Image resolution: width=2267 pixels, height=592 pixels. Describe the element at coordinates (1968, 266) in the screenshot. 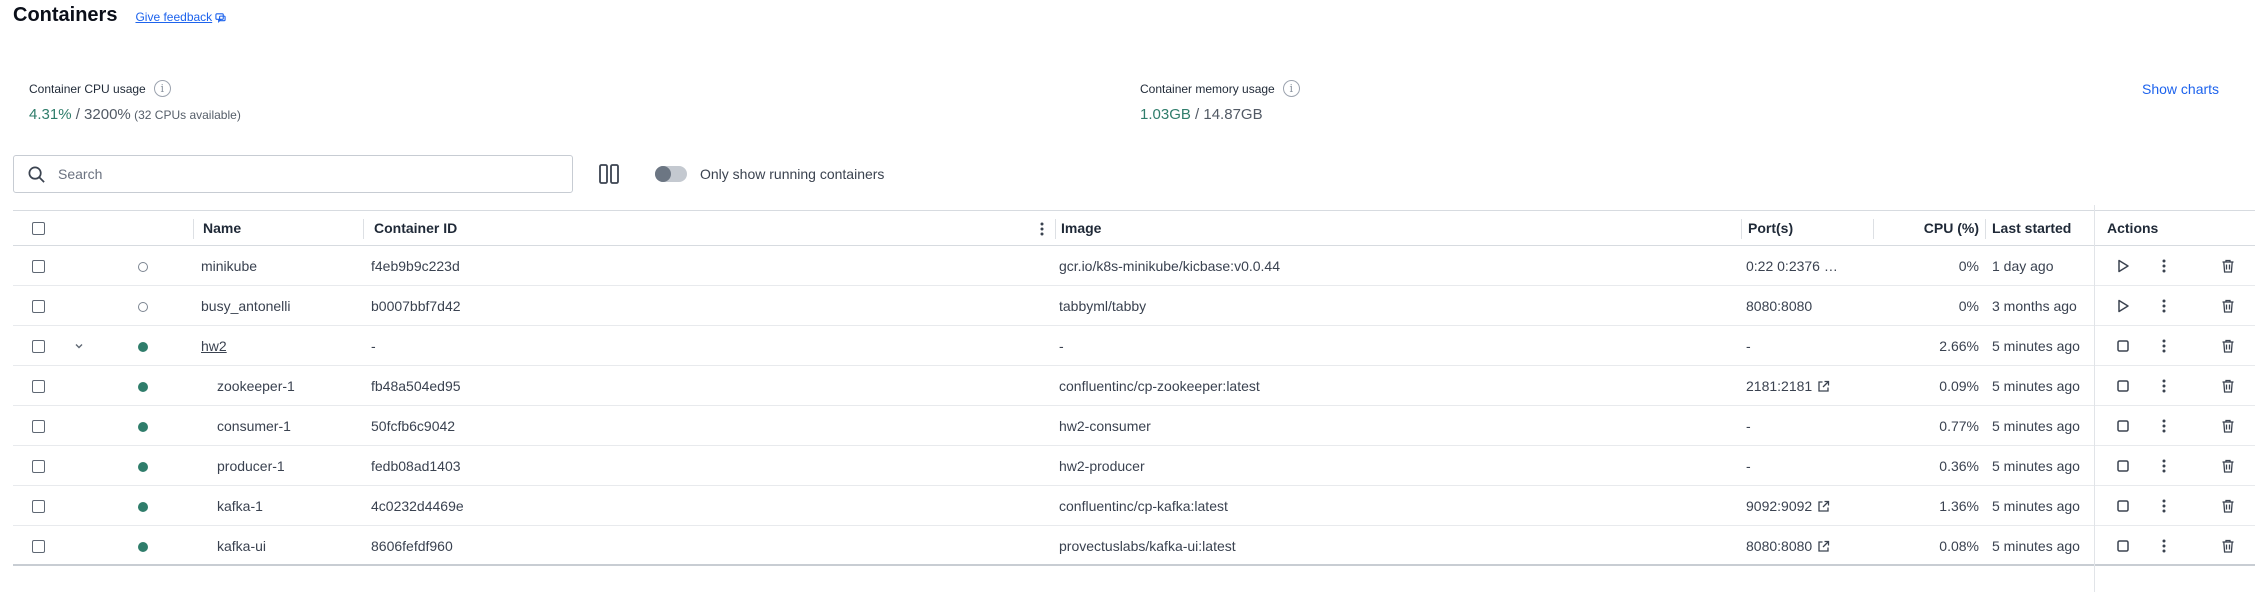

I see `container-cpu: 0%` at that location.